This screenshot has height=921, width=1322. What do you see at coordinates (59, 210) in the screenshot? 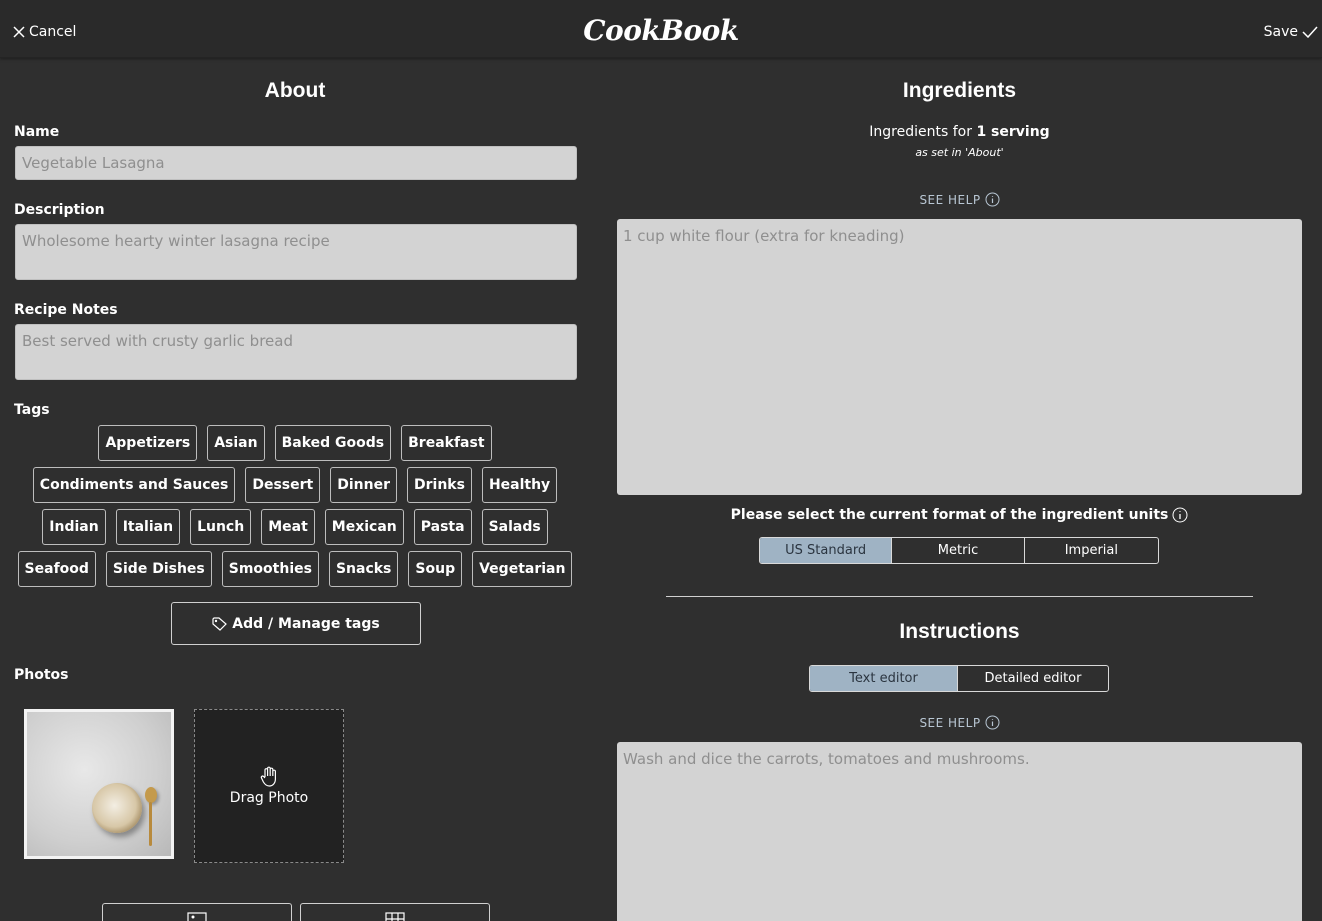
I see `description-label: Description` at bounding box center [59, 210].